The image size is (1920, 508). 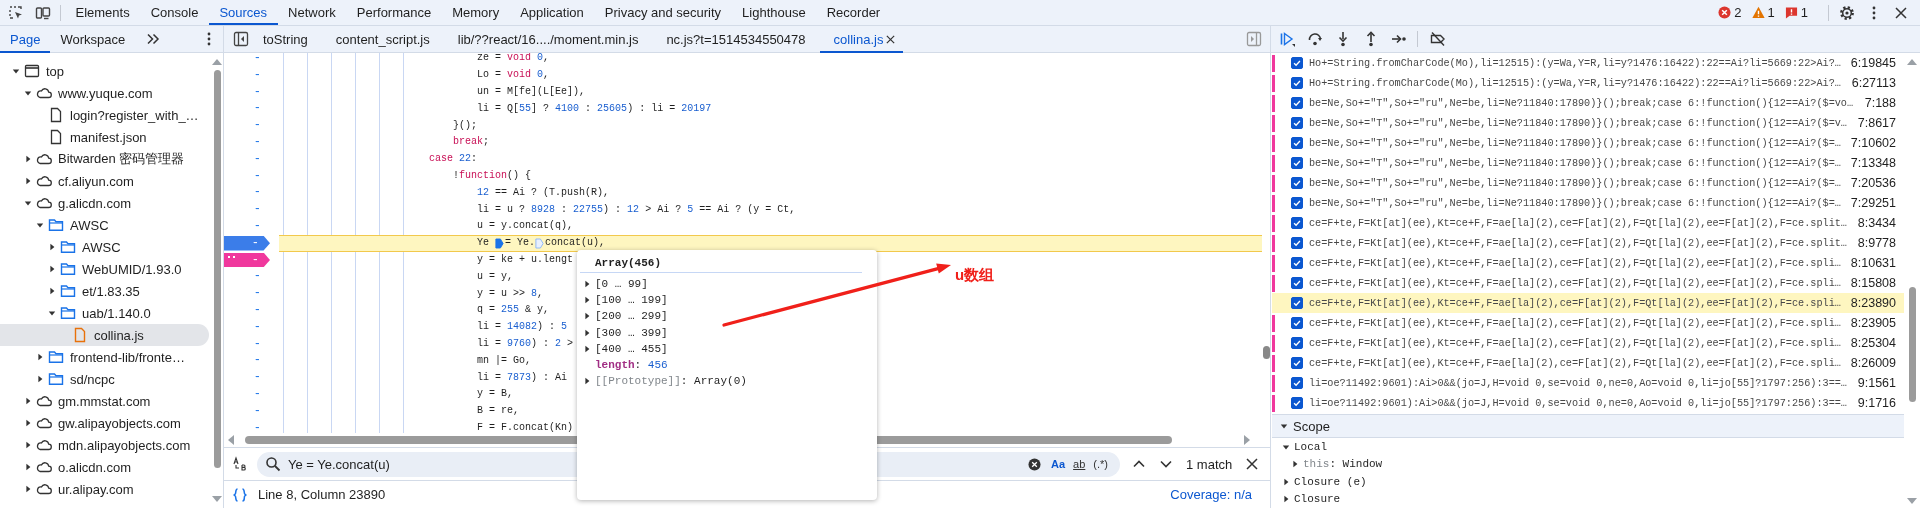 I want to click on panel-tab: Elements, so click(x=103, y=12).